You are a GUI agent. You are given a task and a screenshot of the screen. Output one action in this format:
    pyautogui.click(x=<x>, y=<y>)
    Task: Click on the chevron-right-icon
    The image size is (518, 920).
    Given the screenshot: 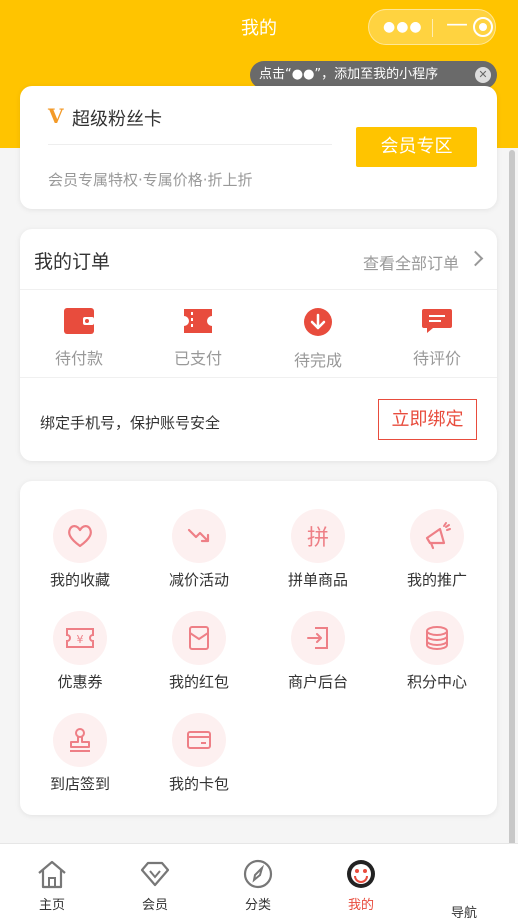 What is the action you would take?
    pyautogui.click(x=475, y=258)
    